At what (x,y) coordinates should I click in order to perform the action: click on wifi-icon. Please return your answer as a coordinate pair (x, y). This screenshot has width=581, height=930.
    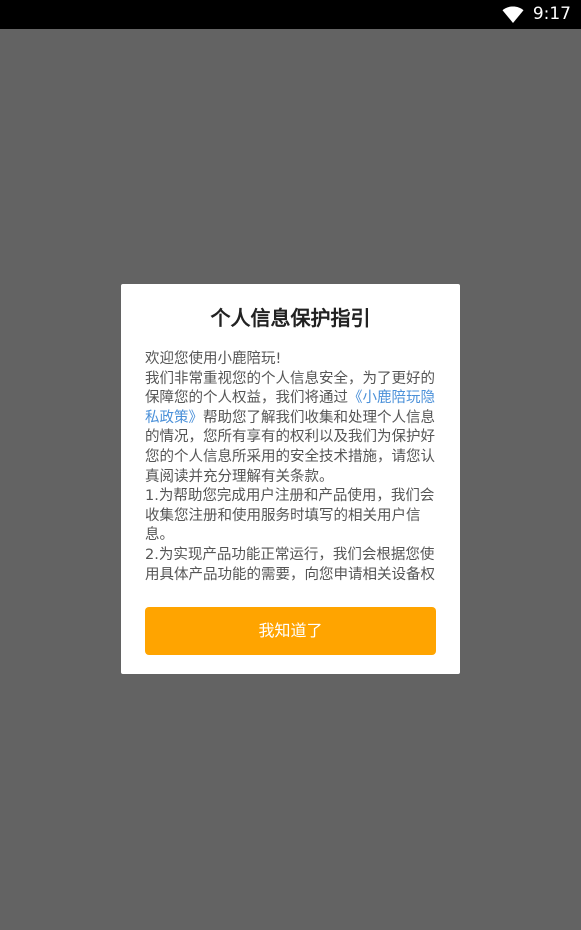
    Looking at the image, I should click on (513, 14).